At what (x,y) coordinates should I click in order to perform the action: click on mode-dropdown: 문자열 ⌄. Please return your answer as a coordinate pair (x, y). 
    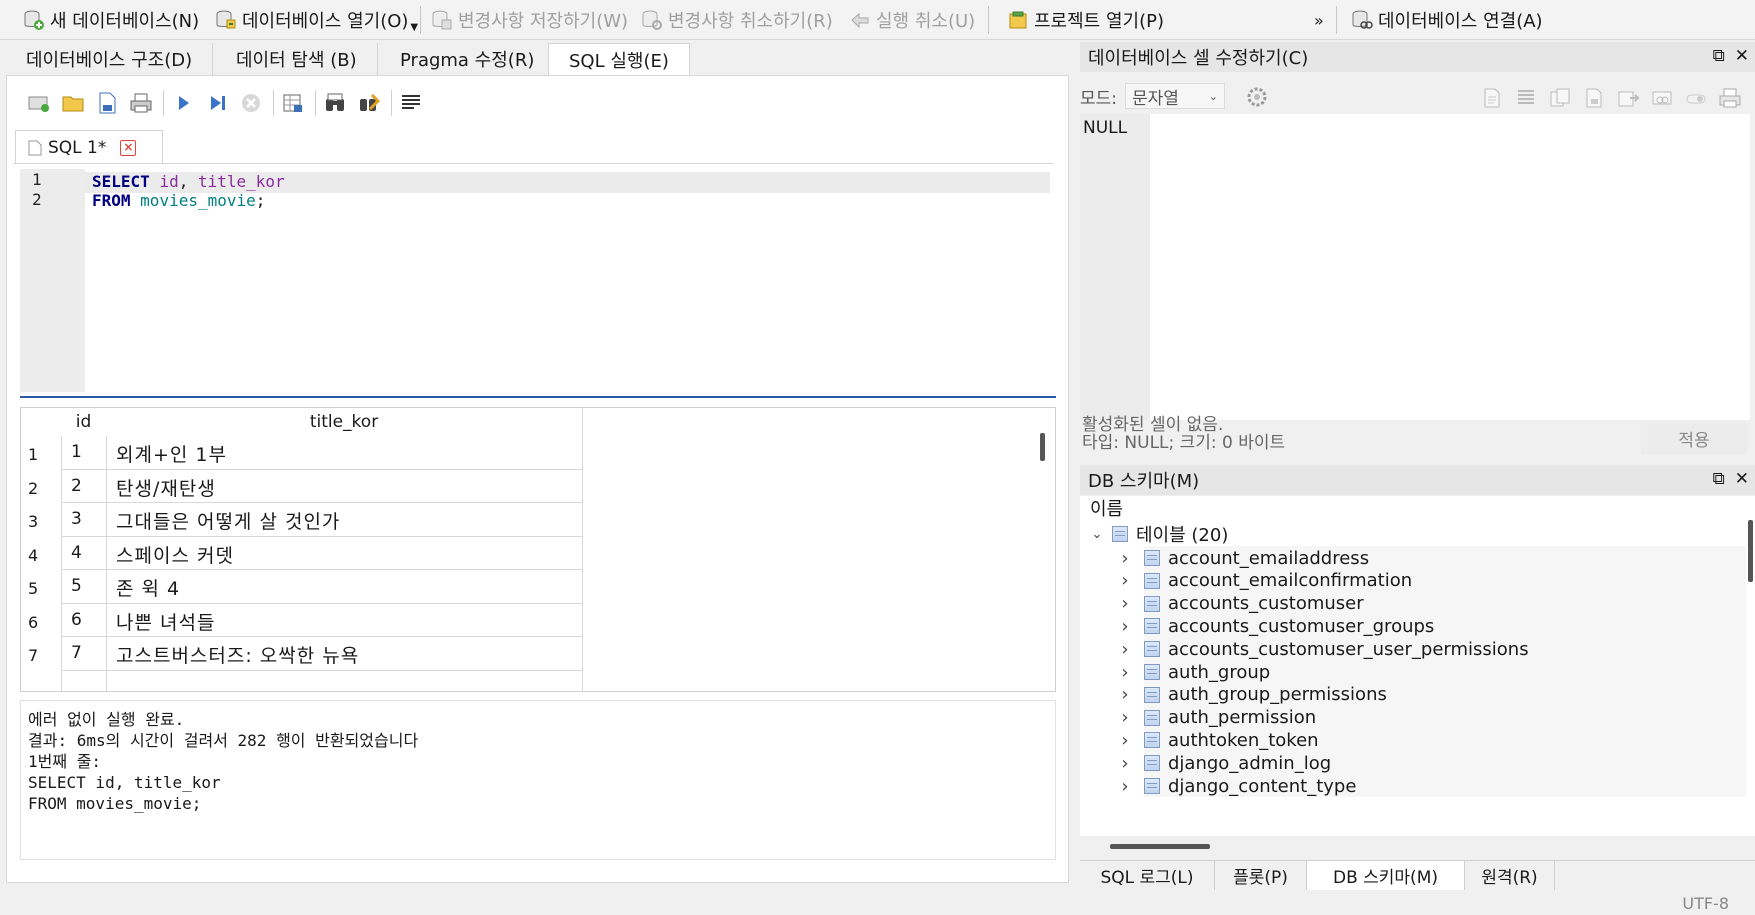
    Looking at the image, I should click on (1175, 96).